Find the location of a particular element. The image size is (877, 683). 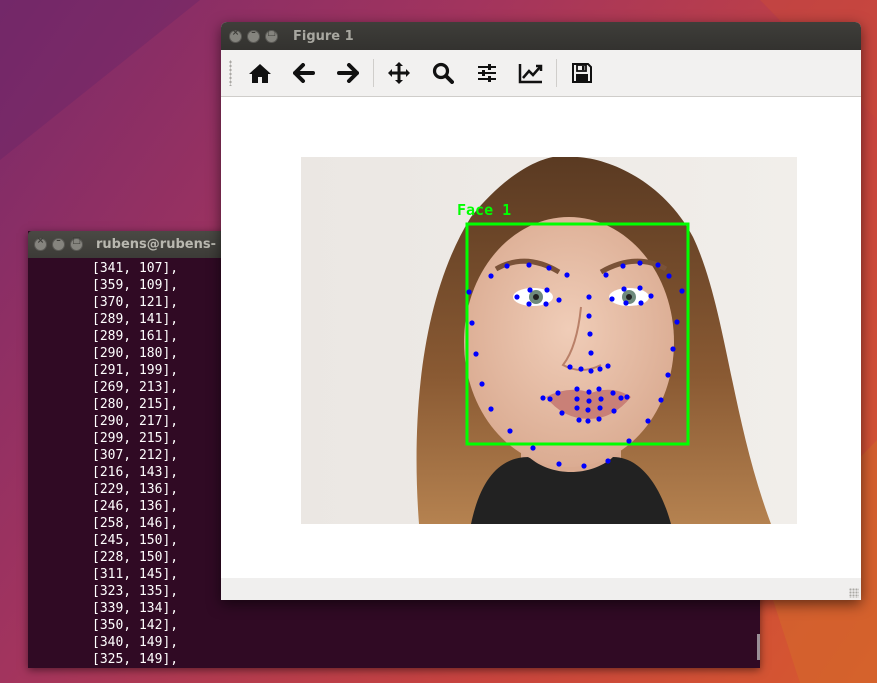

toolbar-grip is located at coordinates (230, 73).